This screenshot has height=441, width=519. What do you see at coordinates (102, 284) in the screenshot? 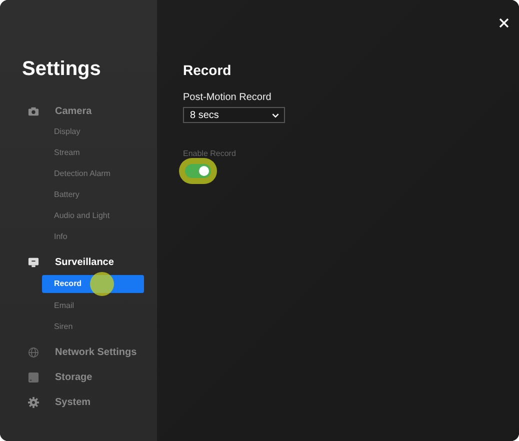
I see `cursor-highlight` at bounding box center [102, 284].